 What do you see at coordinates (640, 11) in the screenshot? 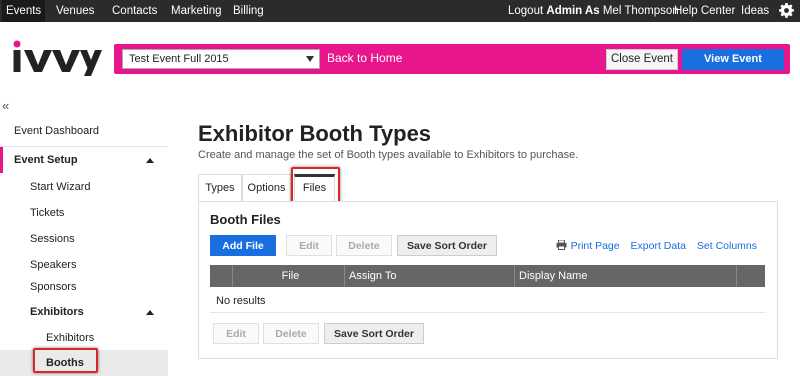
I see `logout-name: Mel Thompson` at bounding box center [640, 11].